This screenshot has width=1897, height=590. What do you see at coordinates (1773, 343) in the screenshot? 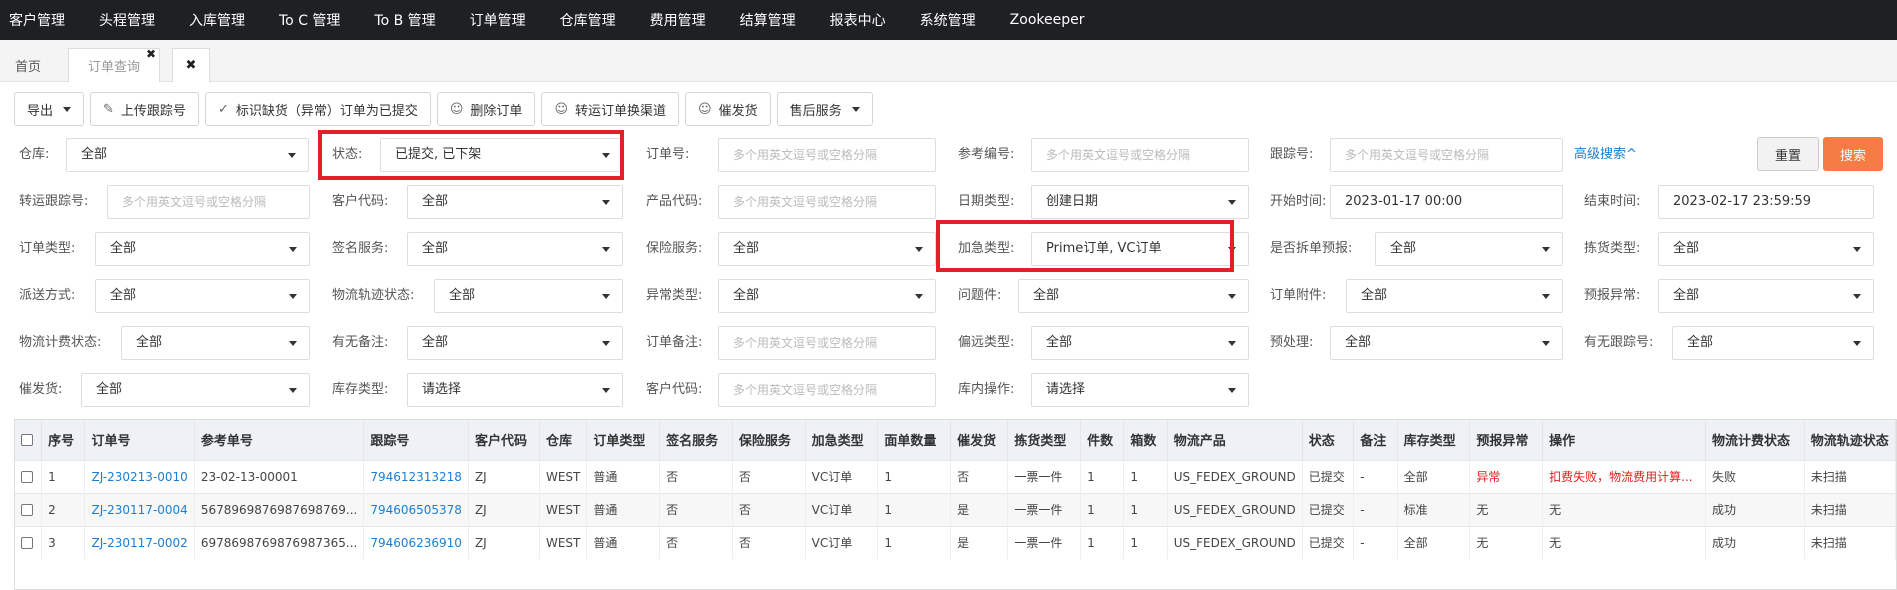
I see `has-tracking-select: 全部` at bounding box center [1773, 343].